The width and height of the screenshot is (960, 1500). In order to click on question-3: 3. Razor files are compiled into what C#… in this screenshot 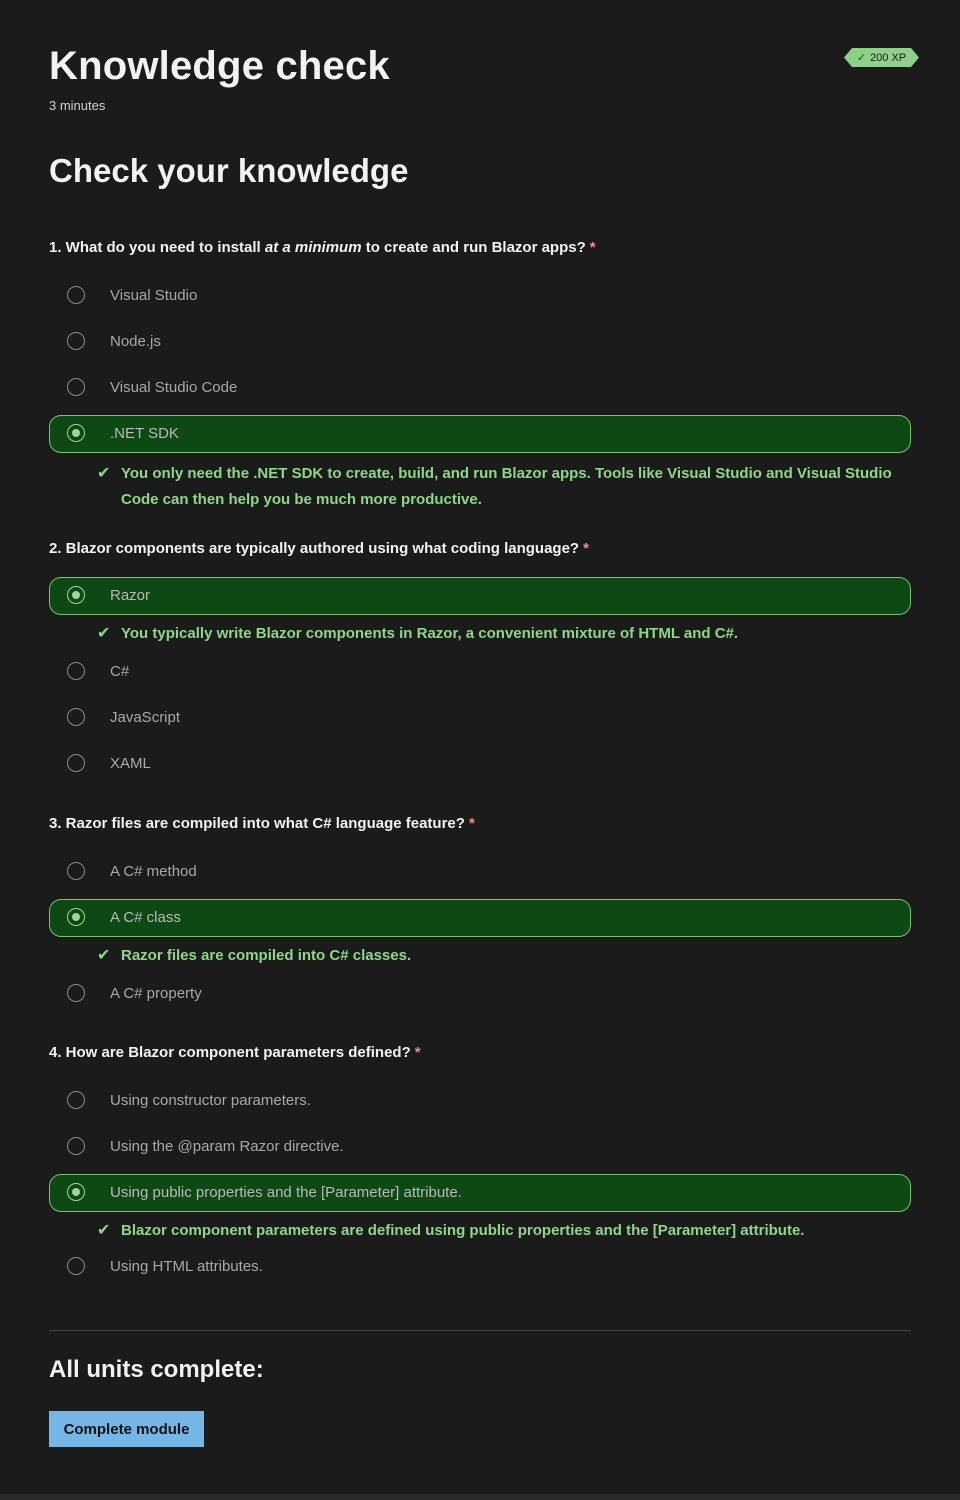, I will do `click(480, 913)`.